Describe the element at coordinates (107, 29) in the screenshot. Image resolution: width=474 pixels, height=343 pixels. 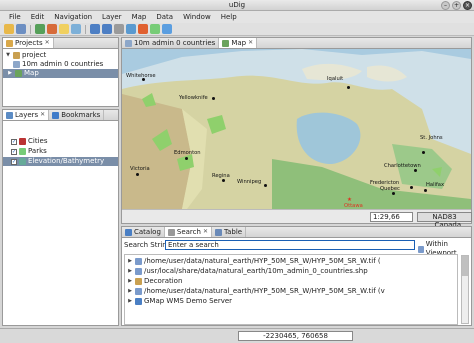
I see `zoom-out-icon` at that location.